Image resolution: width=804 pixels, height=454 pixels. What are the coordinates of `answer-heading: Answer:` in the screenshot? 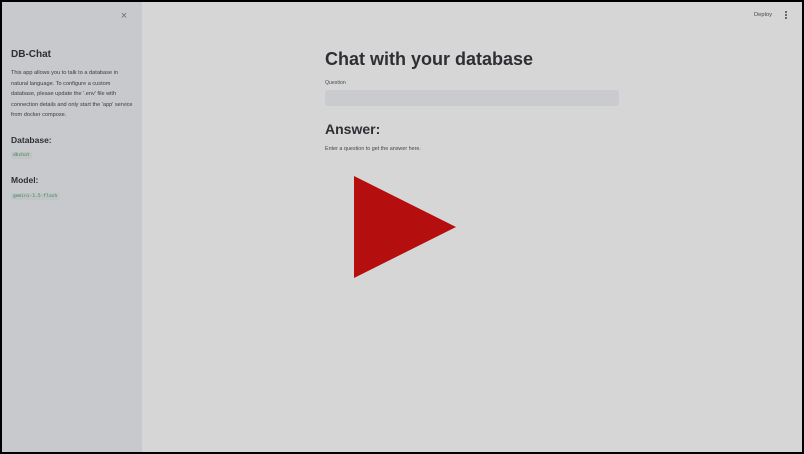 It's located at (353, 129).